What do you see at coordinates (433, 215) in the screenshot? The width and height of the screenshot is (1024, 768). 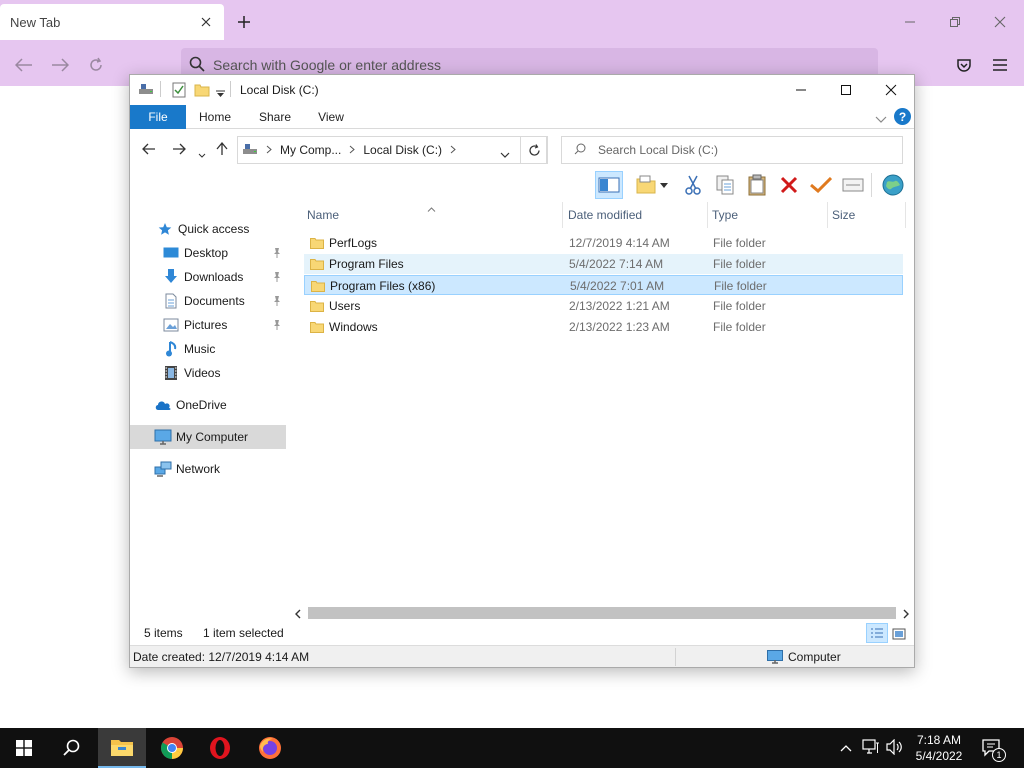 I see `column-header-name: Name` at bounding box center [433, 215].